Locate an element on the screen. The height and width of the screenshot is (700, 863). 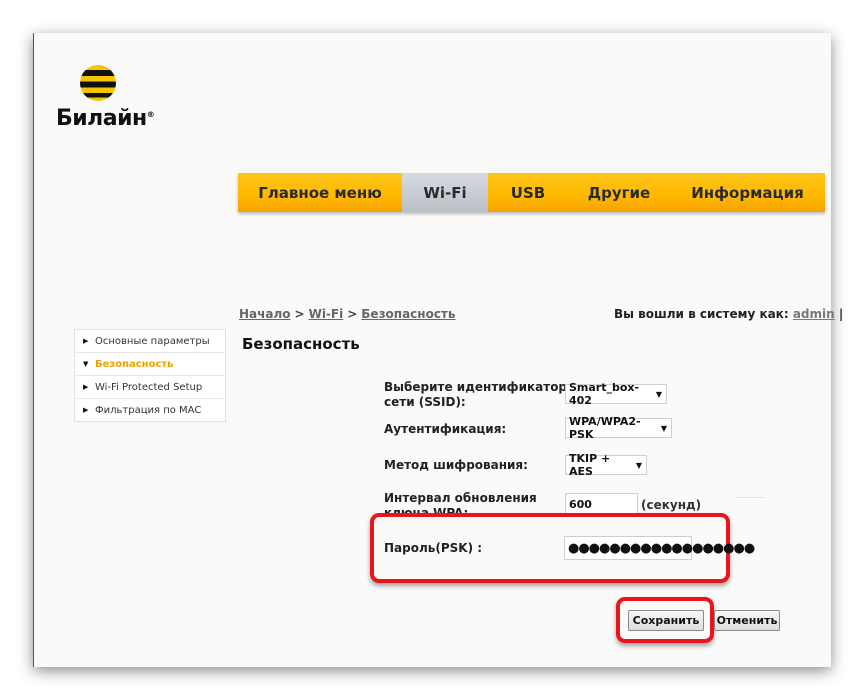
breadcrumb-security-link: Безопасность is located at coordinates (408, 314).